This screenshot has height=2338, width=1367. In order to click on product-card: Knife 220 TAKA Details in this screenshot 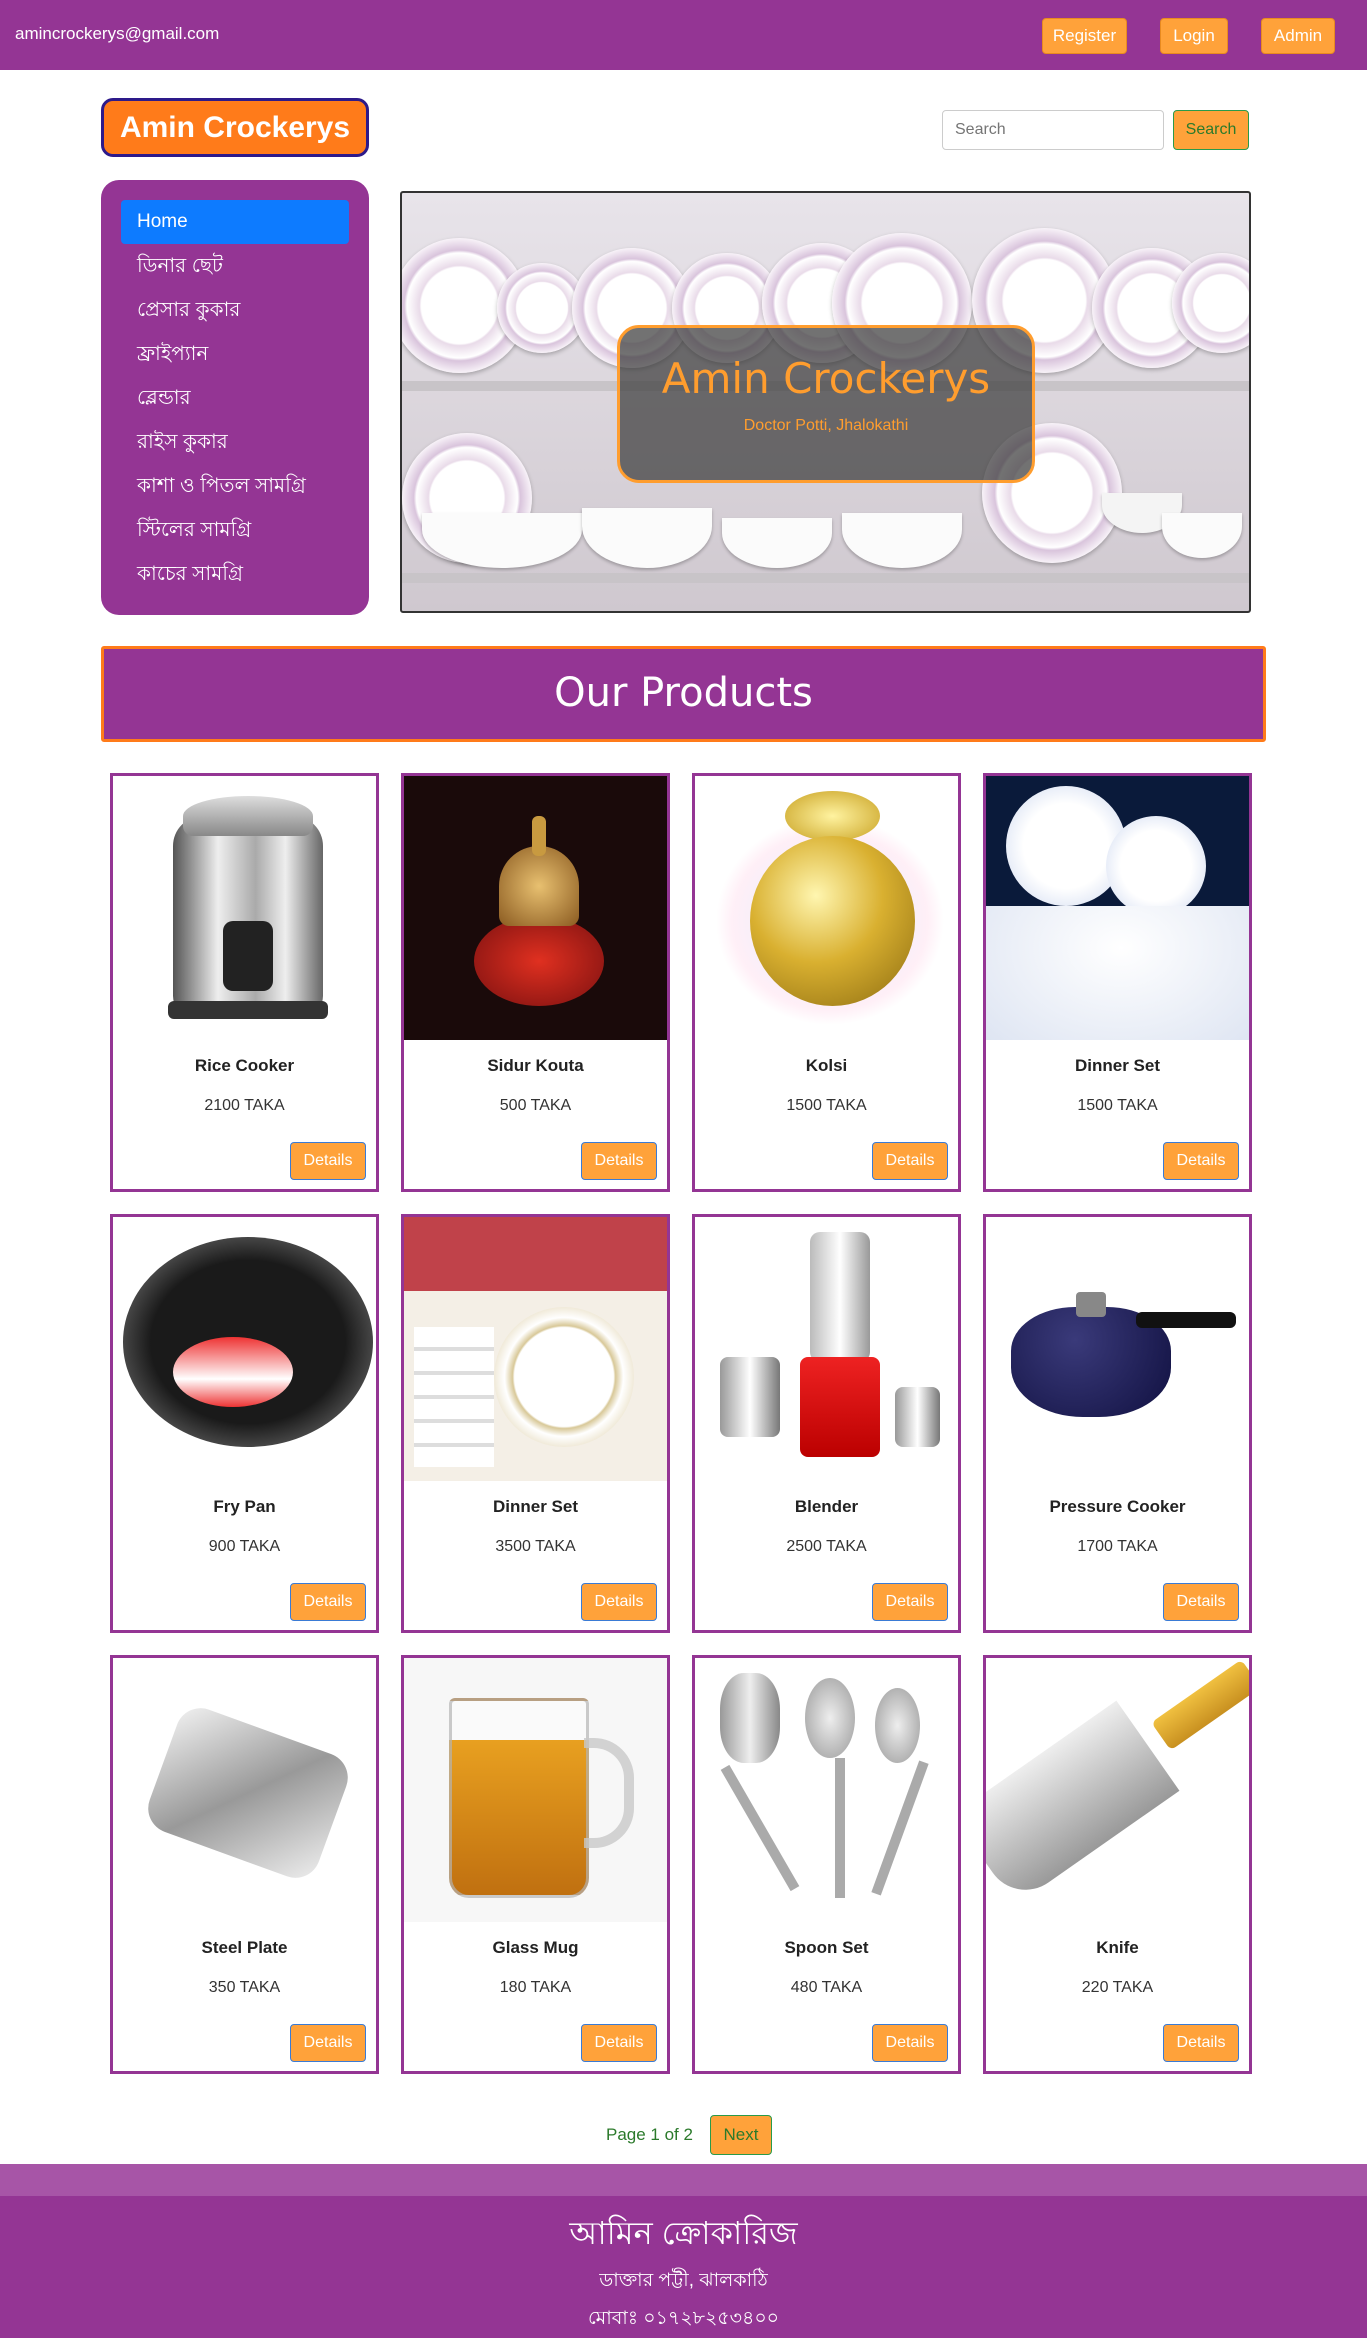, I will do `click(1117, 1864)`.